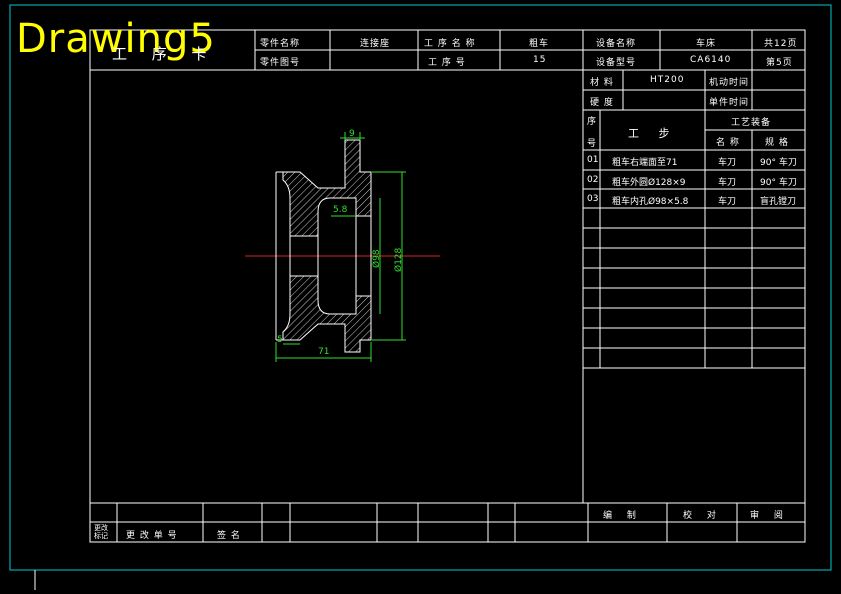  What do you see at coordinates (352, 134) in the screenshot?
I see `dim-width-9: 9` at bounding box center [352, 134].